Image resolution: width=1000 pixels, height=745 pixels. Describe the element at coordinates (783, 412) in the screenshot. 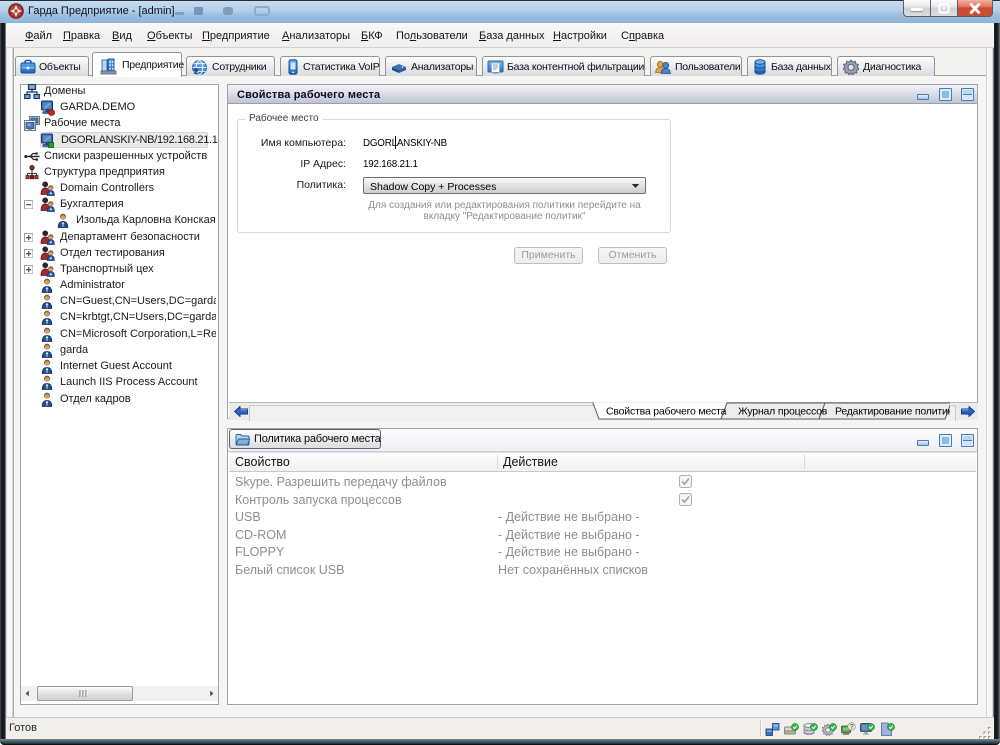

I see `svg-text: Журнал процессов` at that location.